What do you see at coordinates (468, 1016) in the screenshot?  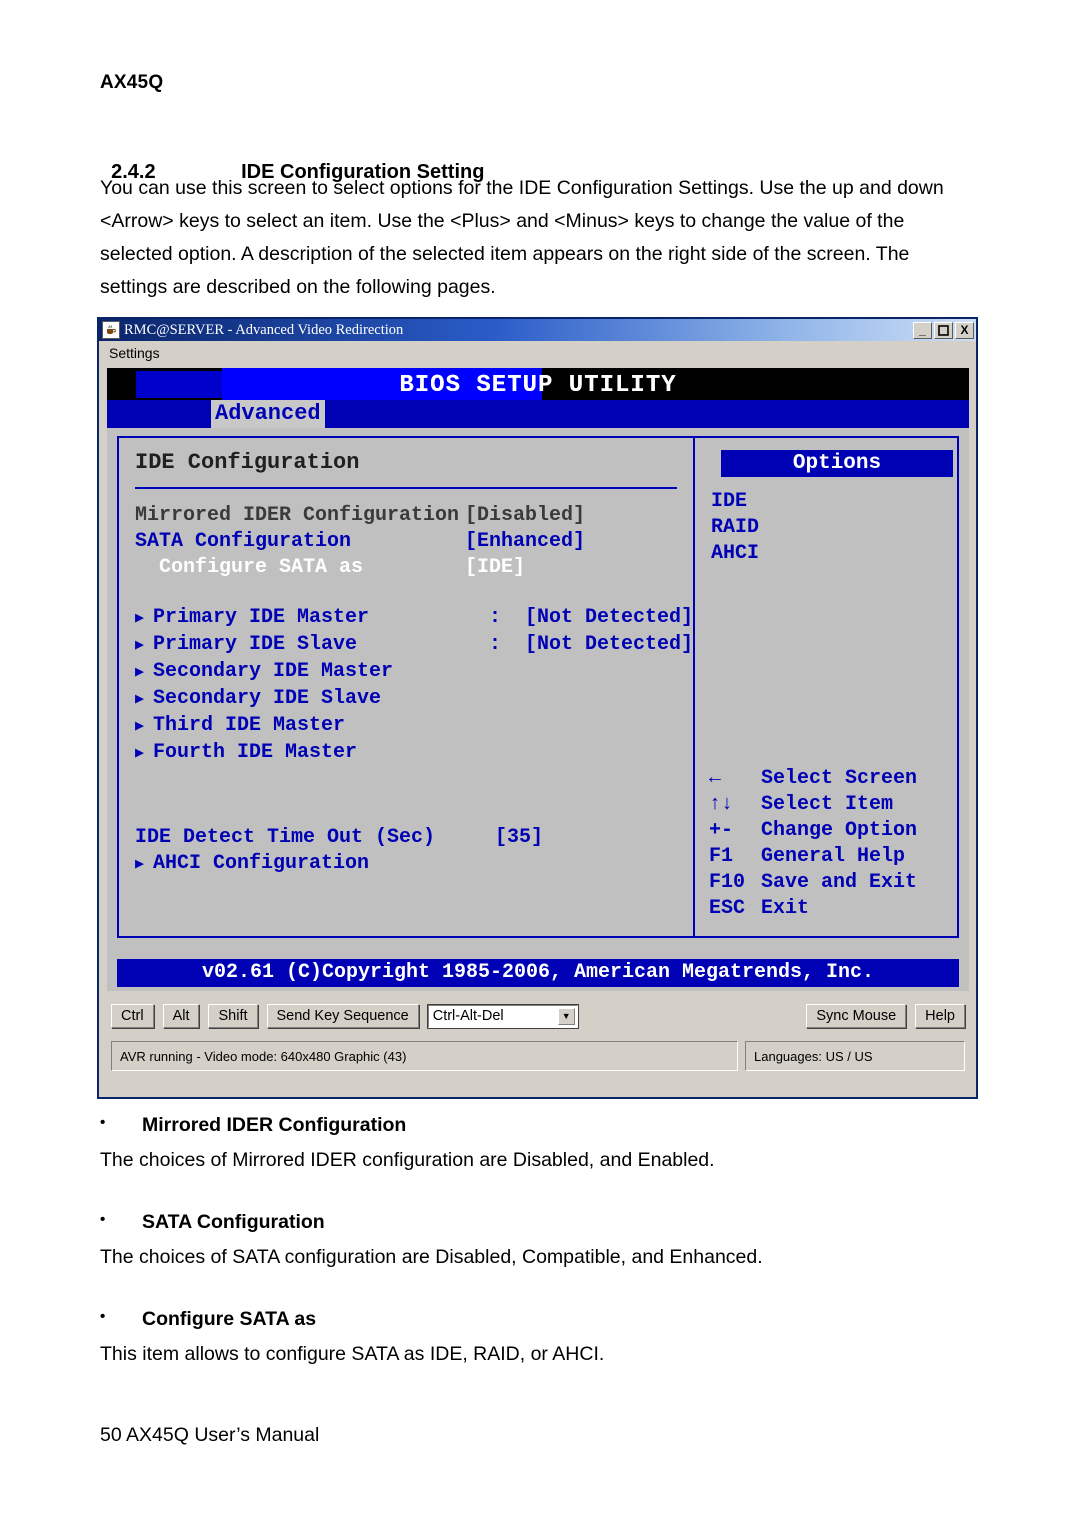 I see `key-sequence-value: Ctrl-Alt-Del` at bounding box center [468, 1016].